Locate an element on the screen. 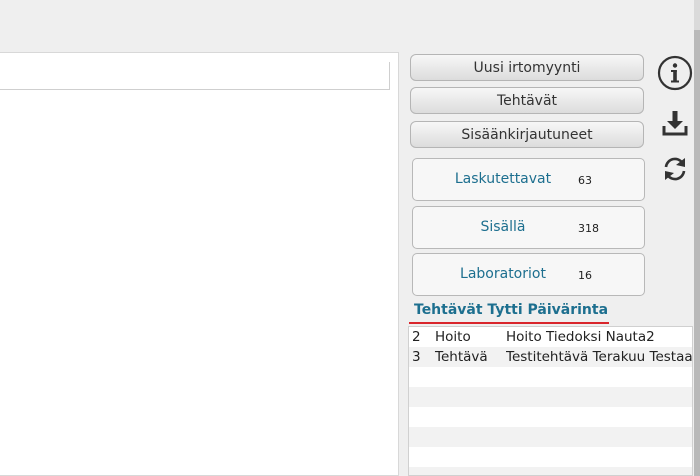 Image resolution: width=700 pixels, height=476 pixels. main-header-field is located at coordinates (195, 76).